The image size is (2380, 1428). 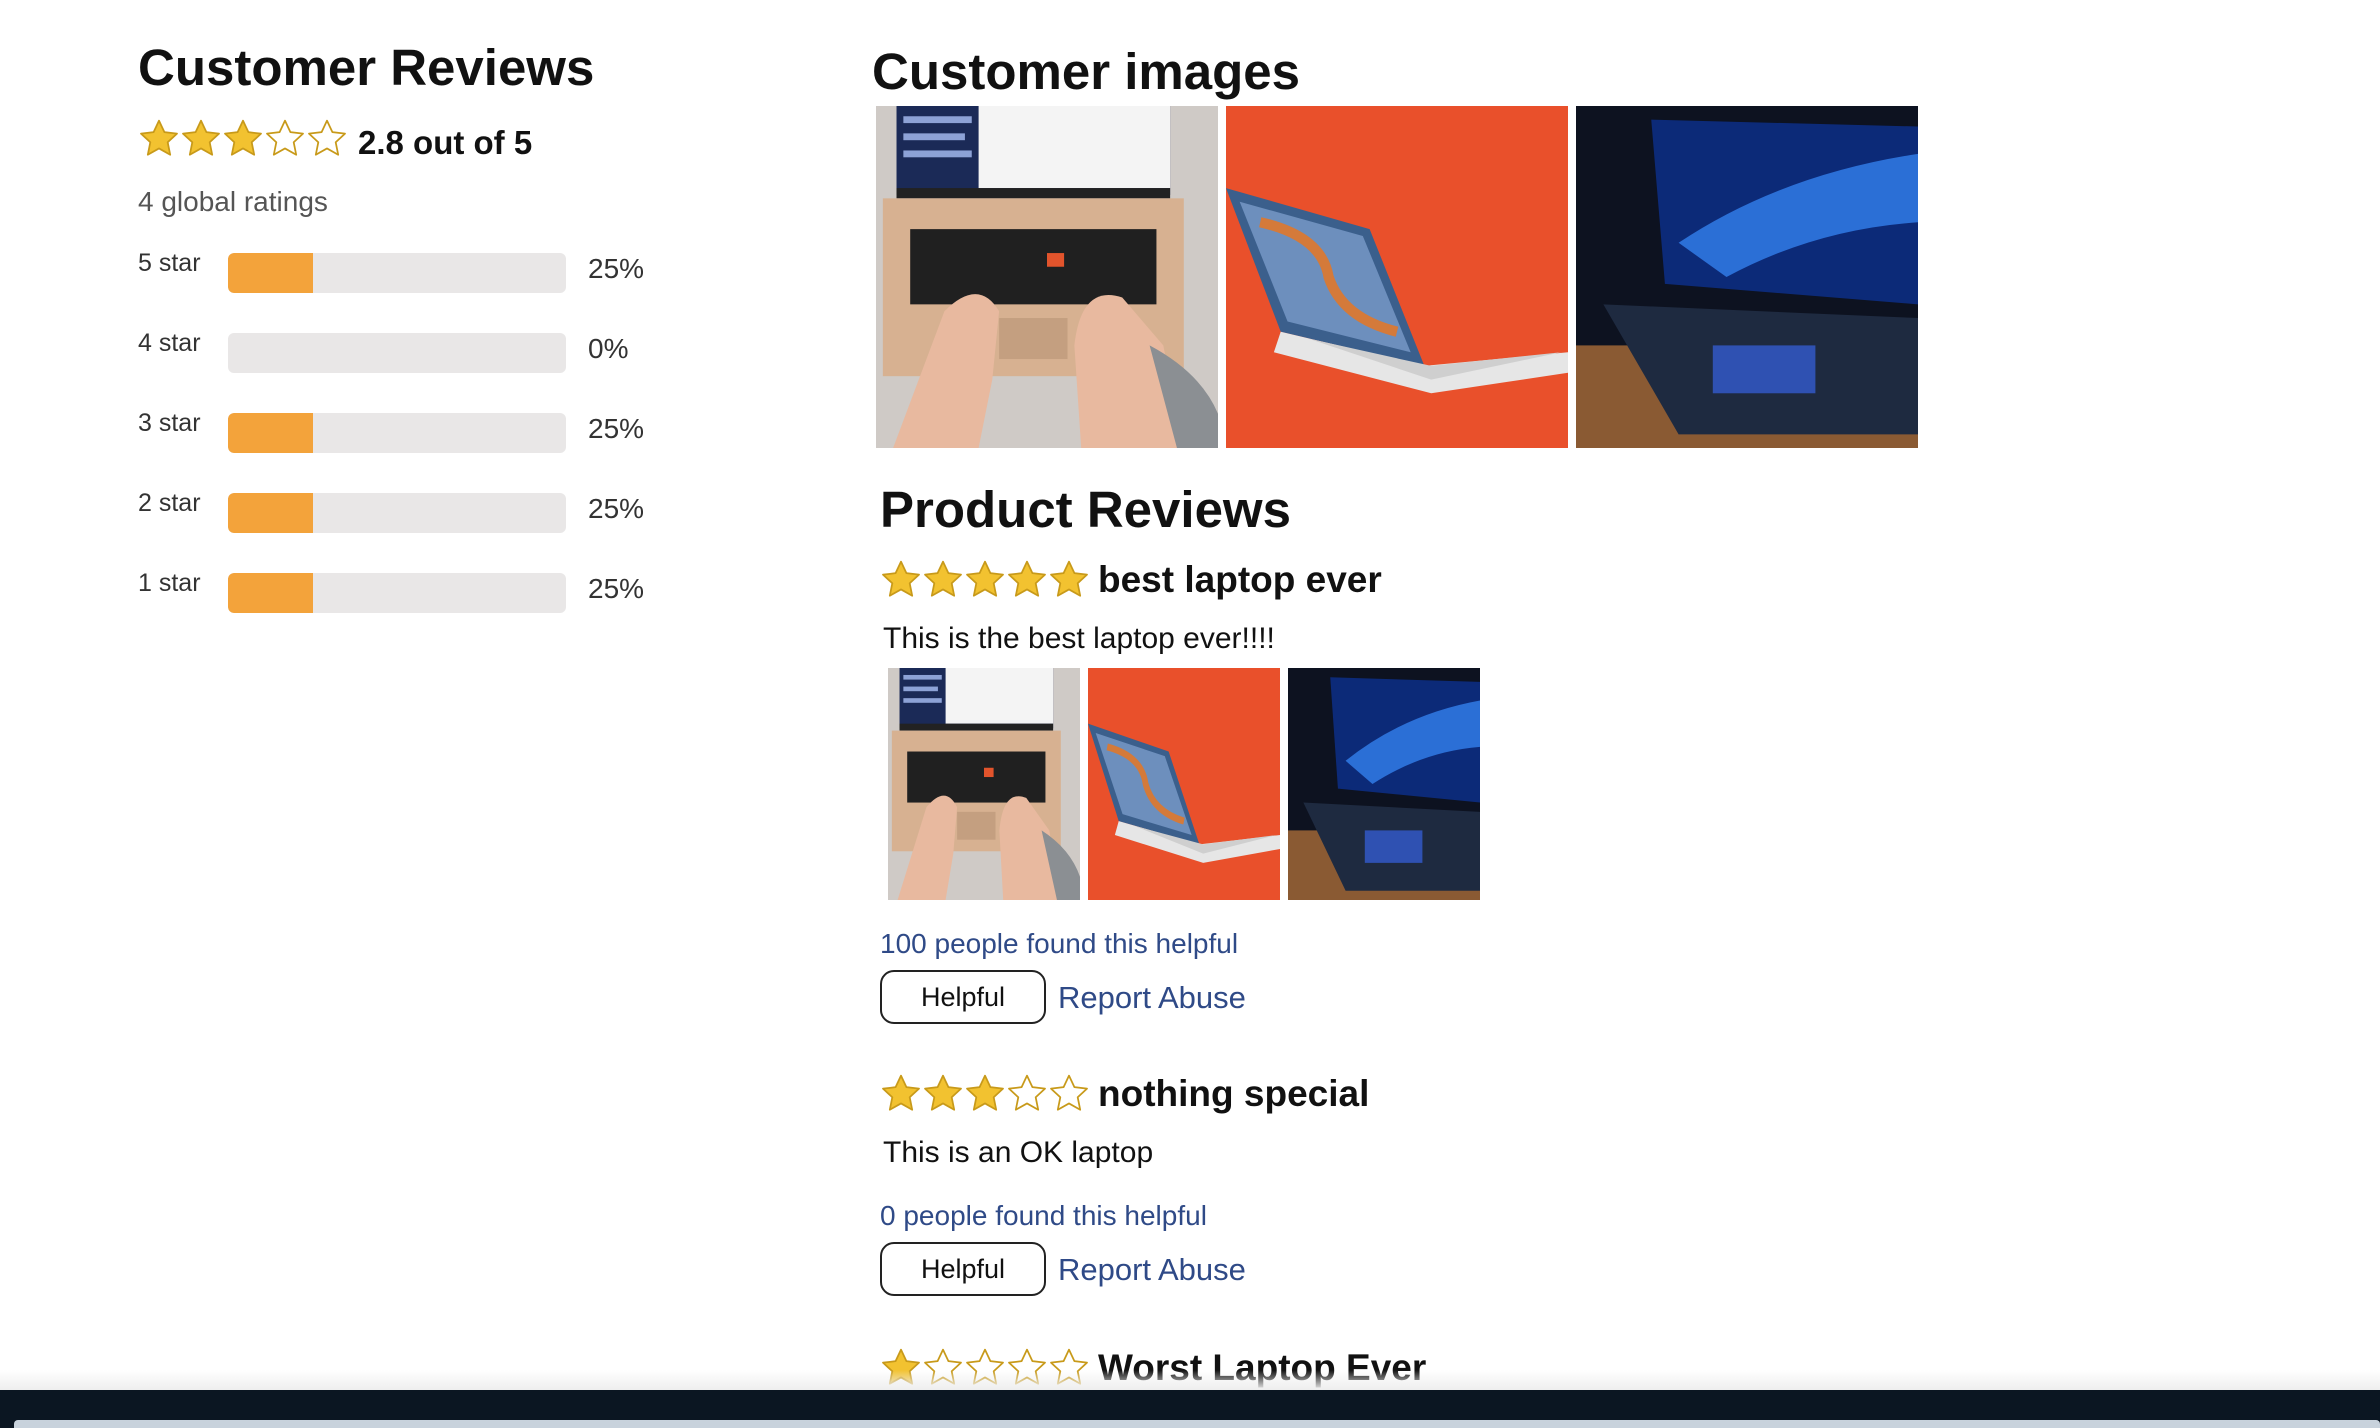 What do you see at coordinates (169, 343) in the screenshot?
I see `histogram-label: 4 star` at bounding box center [169, 343].